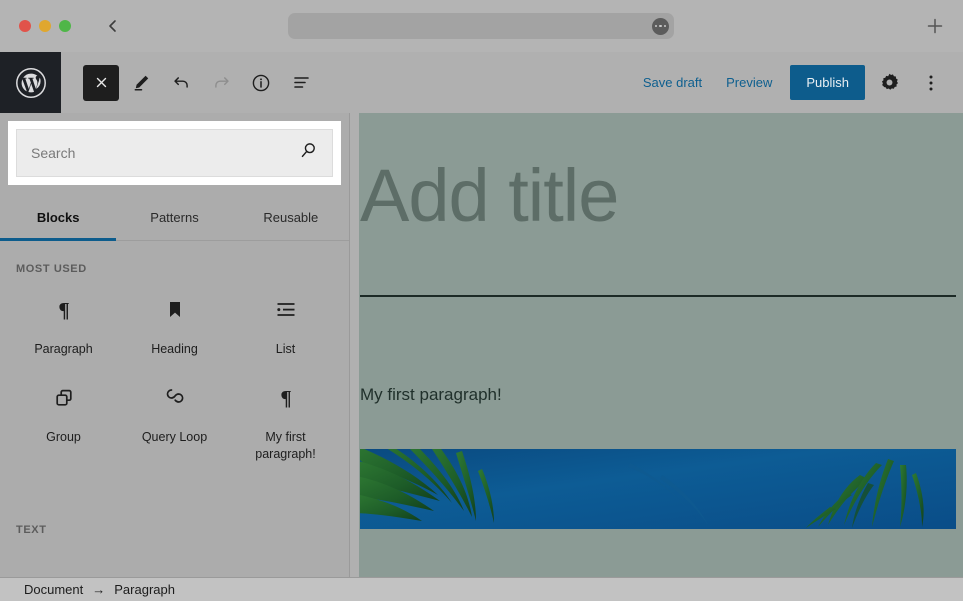 The height and width of the screenshot is (601, 963). I want to click on list-icon, so click(286, 310).